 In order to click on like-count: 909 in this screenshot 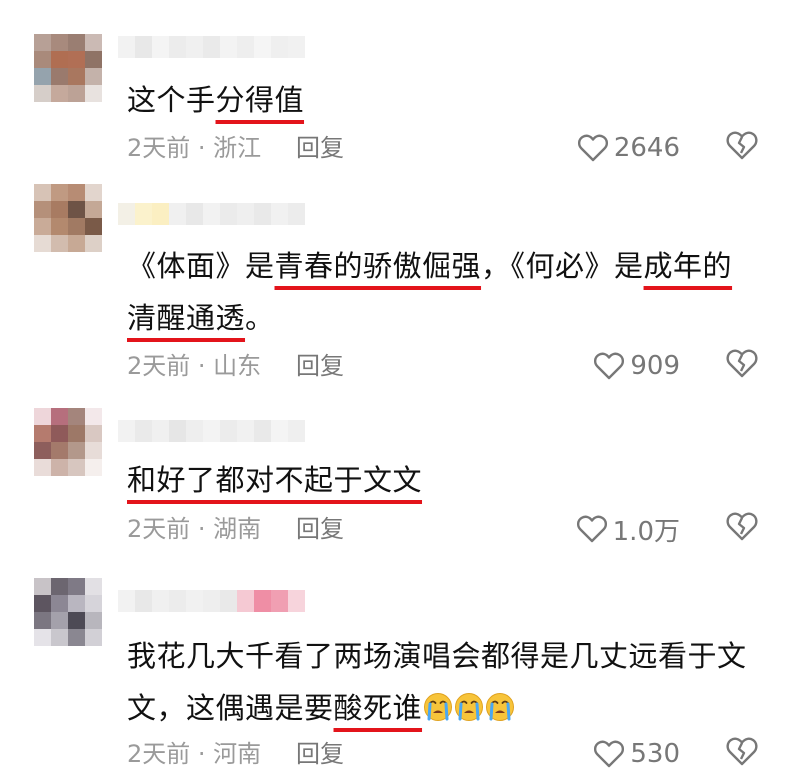, I will do `click(655, 366)`.